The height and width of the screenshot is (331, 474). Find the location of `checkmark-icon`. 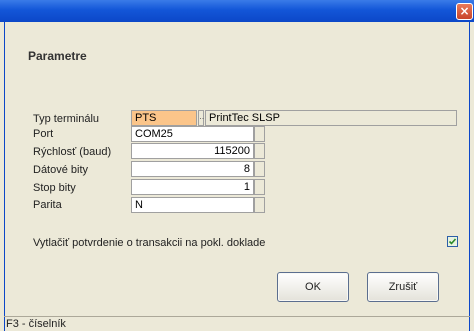

checkmark-icon is located at coordinates (452, 241).